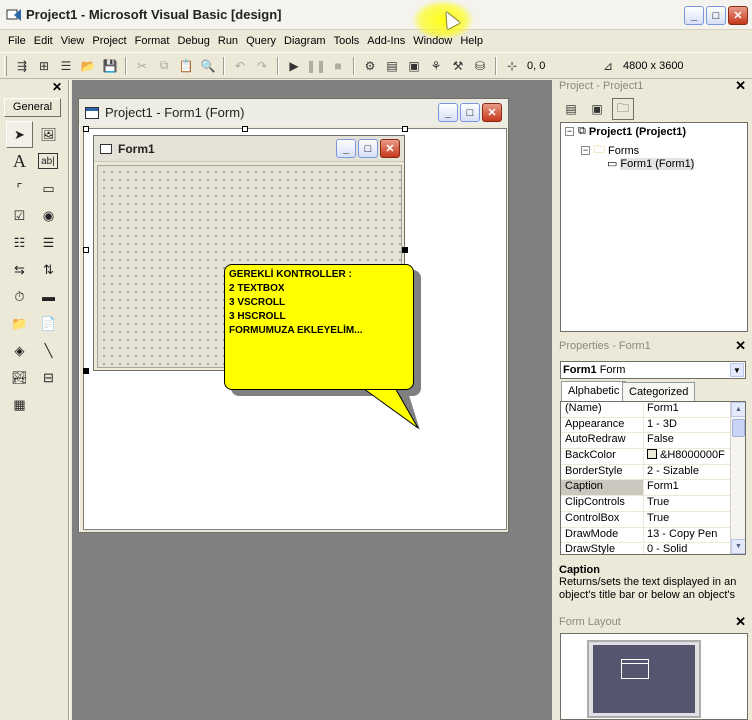 The width and height of the screenshot is (752, 720). What do you see at coordinates (193, 41) in the screenshot?
I see `menu-debug: Debug` at bounding box center [193, 41].